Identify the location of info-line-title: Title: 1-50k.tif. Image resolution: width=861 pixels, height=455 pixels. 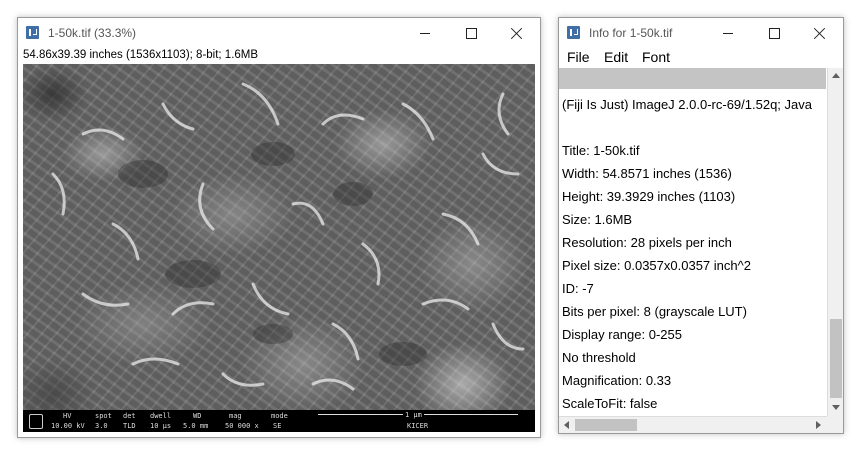
(601, 150).